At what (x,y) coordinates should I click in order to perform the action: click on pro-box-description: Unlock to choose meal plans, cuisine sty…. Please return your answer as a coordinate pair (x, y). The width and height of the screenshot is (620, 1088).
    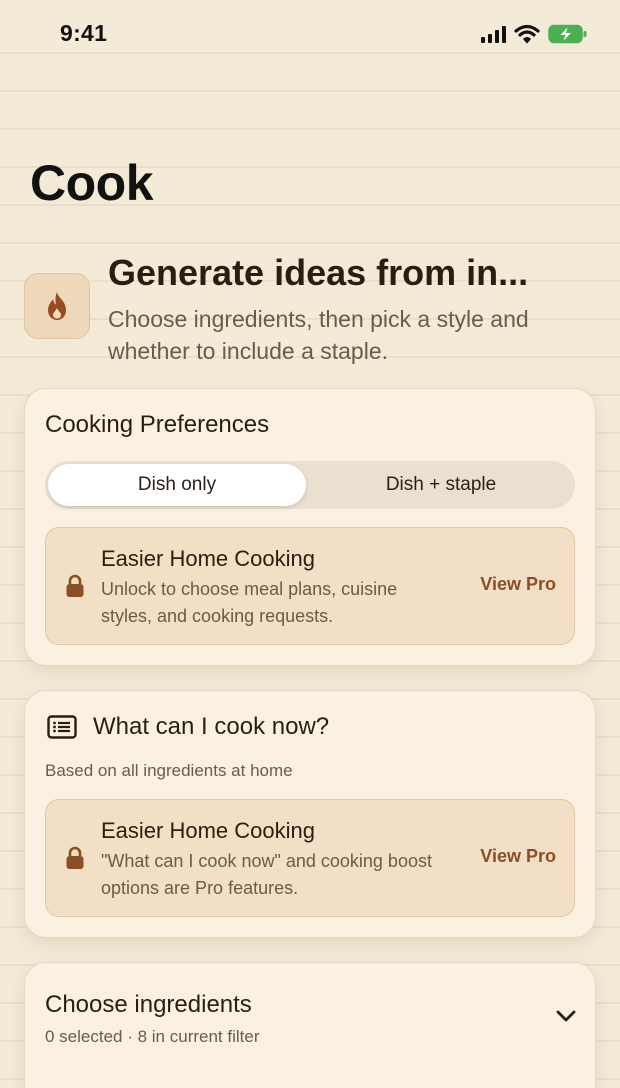
    Looking at the image, I should click on (249, 602).